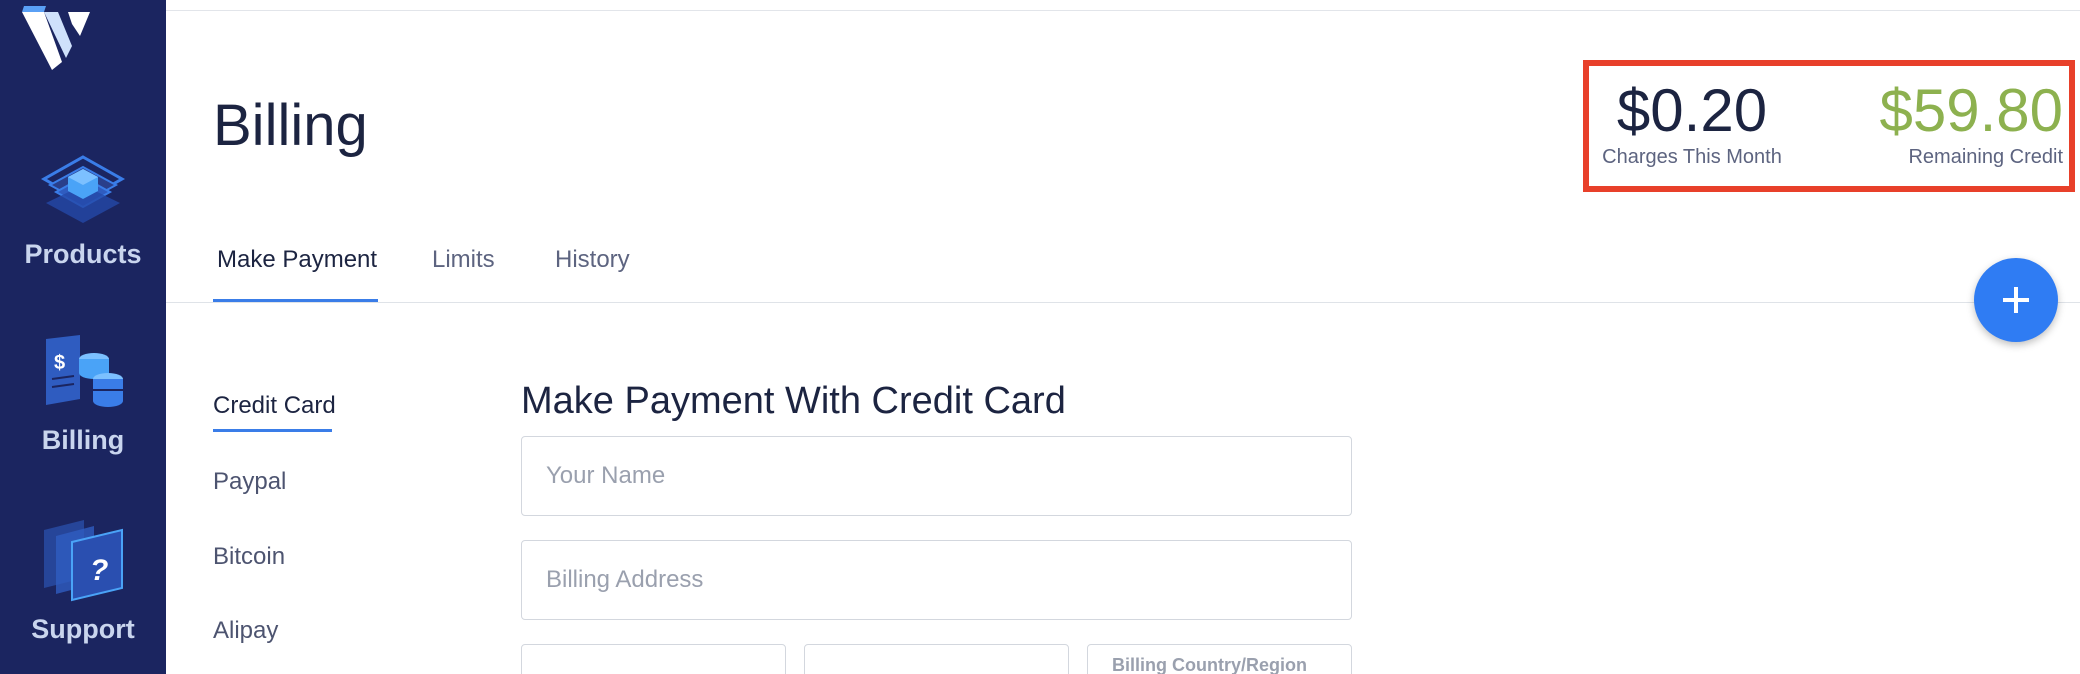 Image resolution: width=2080 pixels, height=674 pixels. Describe the element at coordinates (83, 189) in the screenshot. I see `layers-icon` at that location.